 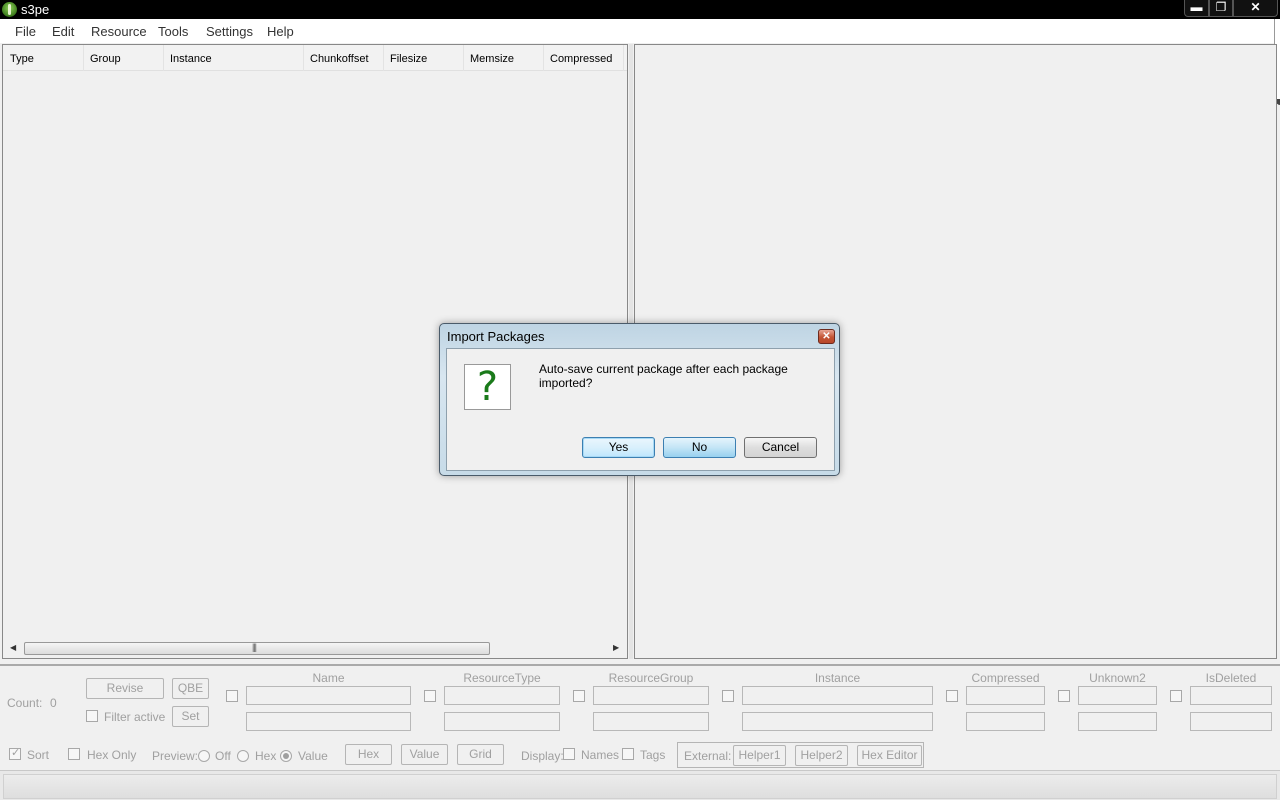 I want to click on scroll-grip-icon: |||, so click(x=254, y=647).